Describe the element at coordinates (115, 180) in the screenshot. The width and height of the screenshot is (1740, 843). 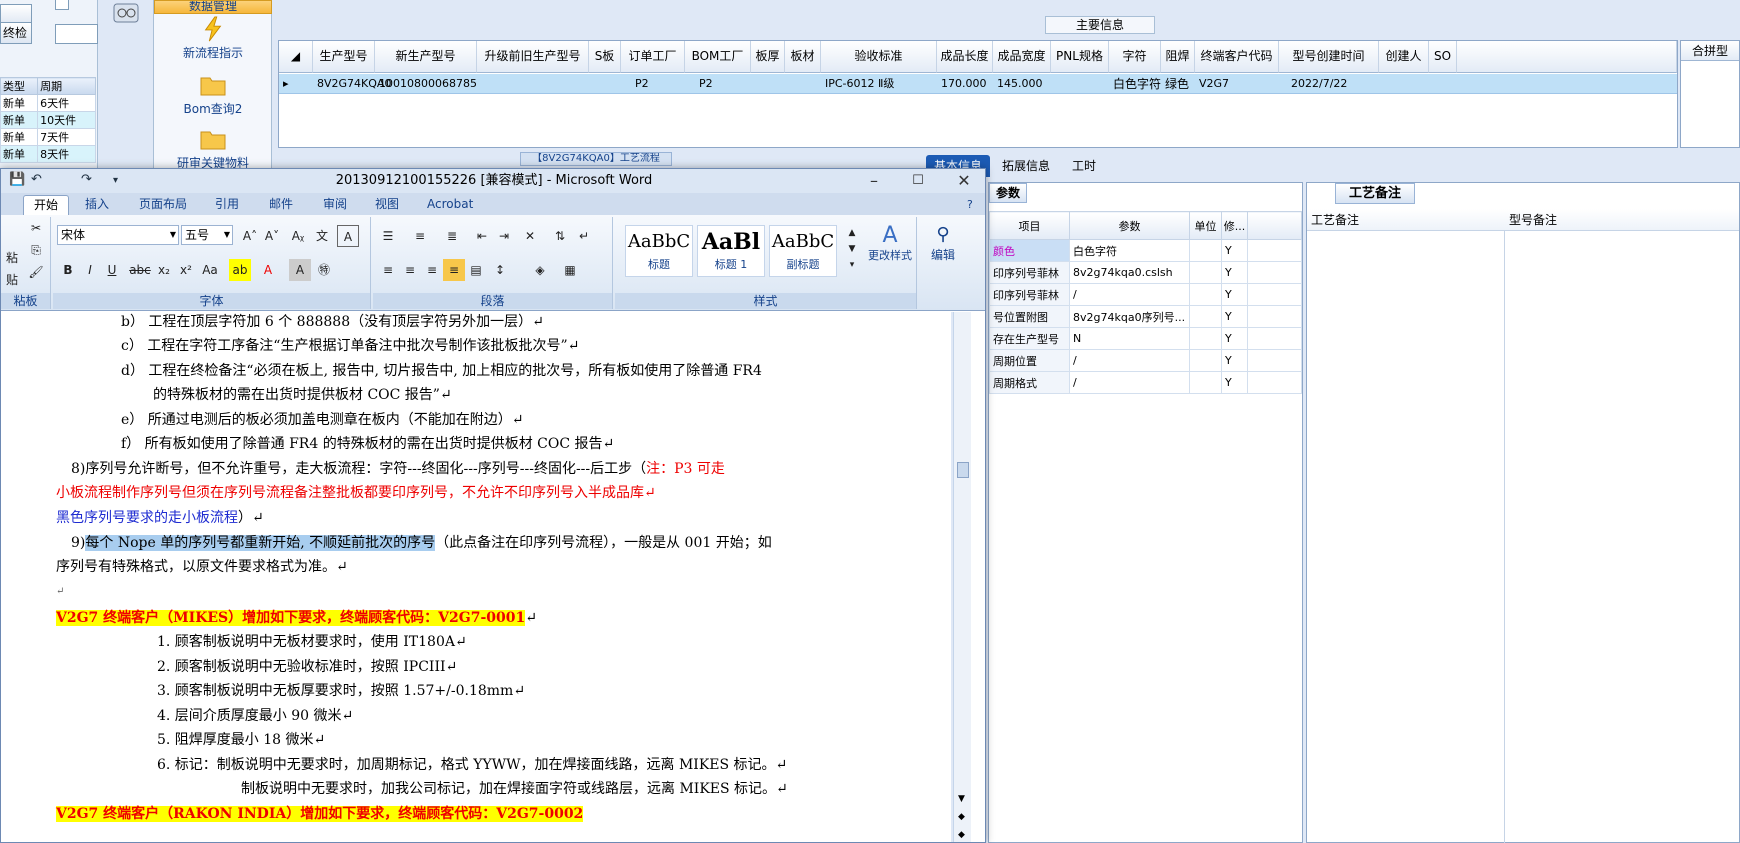
I see `customize-qat-icon: ▾` at that location.